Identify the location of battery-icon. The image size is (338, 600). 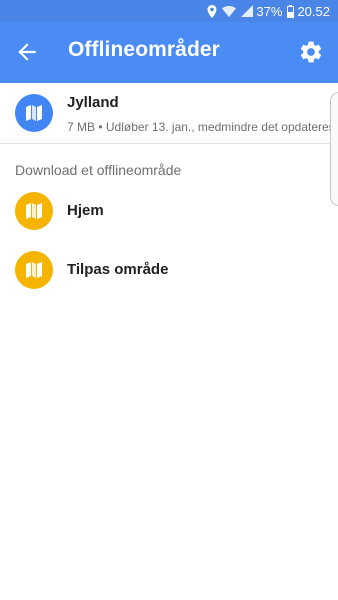
(291, 11).